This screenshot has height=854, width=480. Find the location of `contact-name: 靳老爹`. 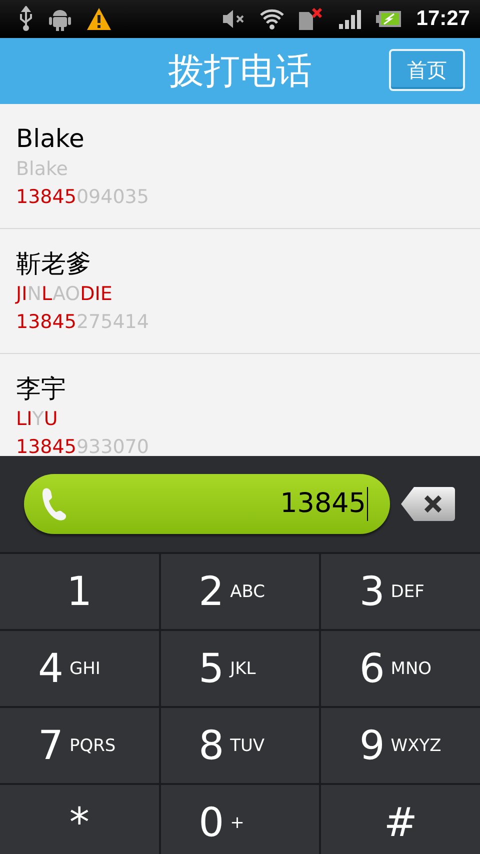

contact-name: 靳老爹 is located at coordinates (53, 264).